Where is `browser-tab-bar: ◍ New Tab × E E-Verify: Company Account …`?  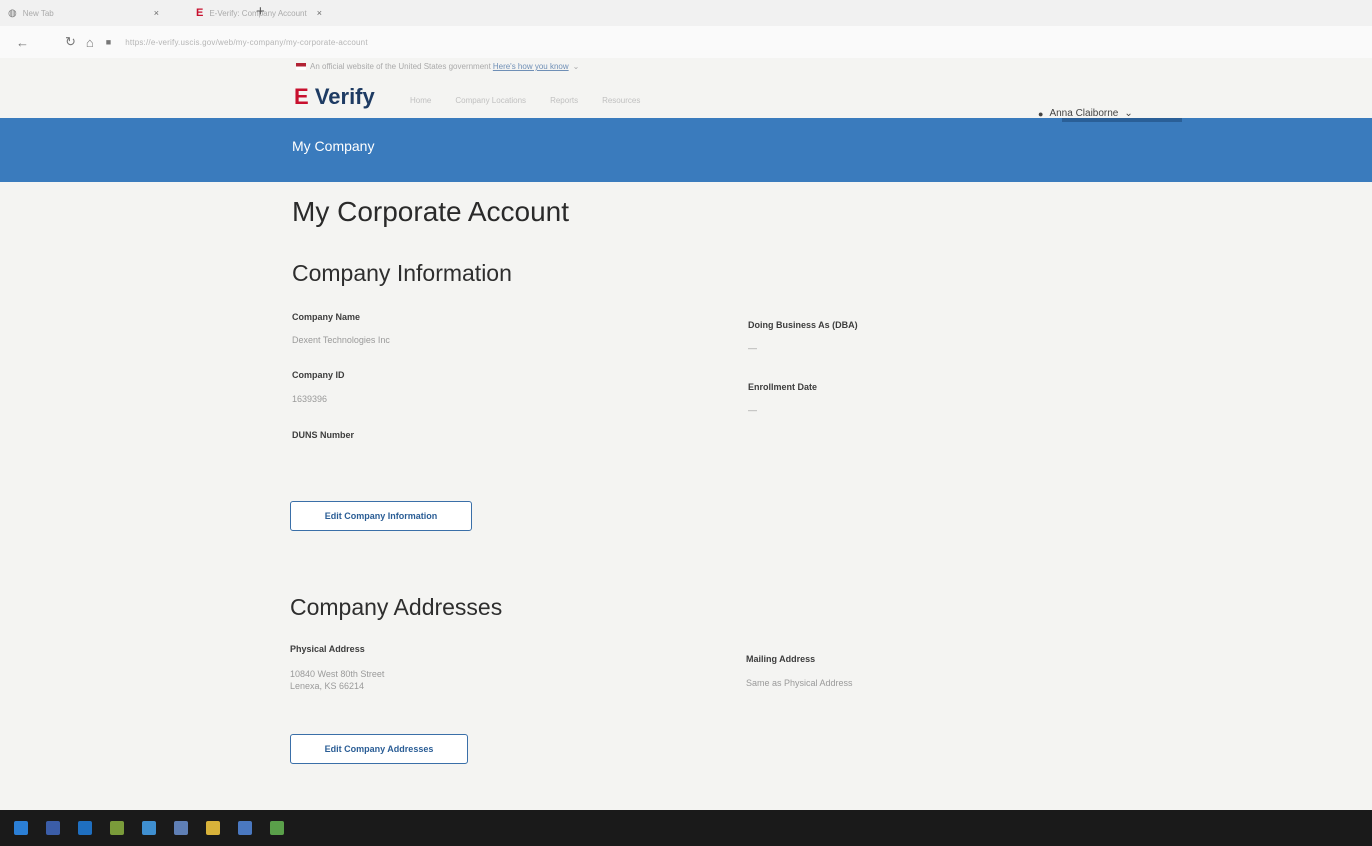 browser-tab-bar: ◍ New Tab × E E-Verify: Company Account … is located at coordinates (686, 13).